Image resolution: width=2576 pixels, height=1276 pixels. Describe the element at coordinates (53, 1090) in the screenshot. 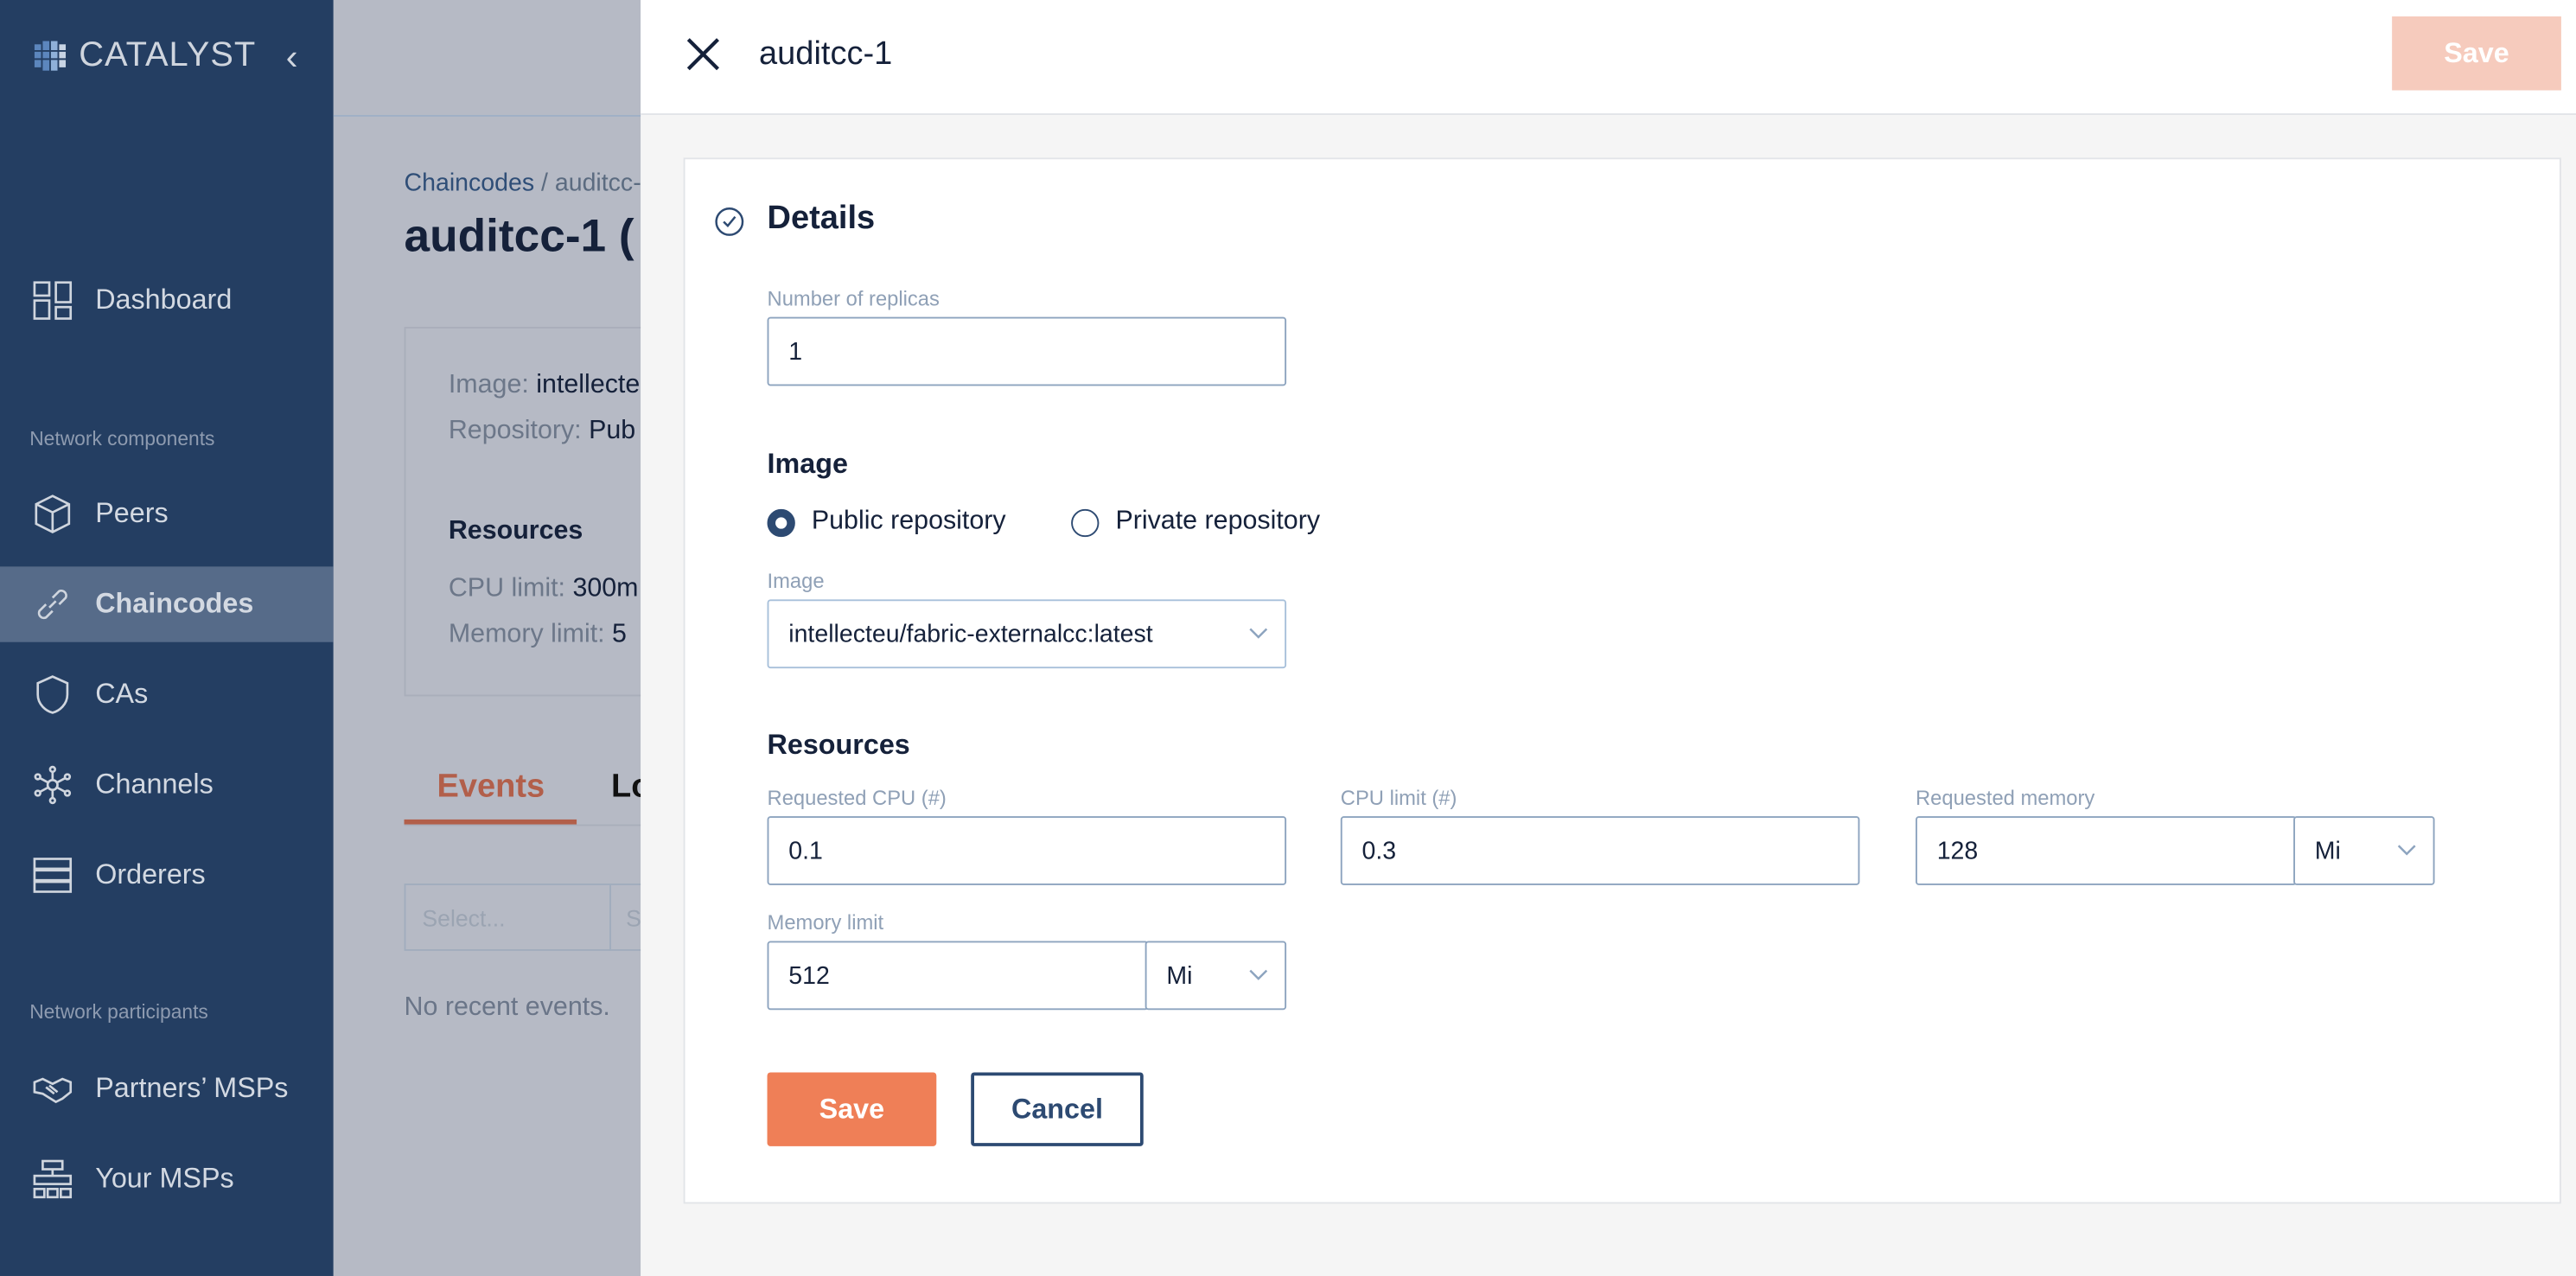

I see `handshake-icon` at that location.